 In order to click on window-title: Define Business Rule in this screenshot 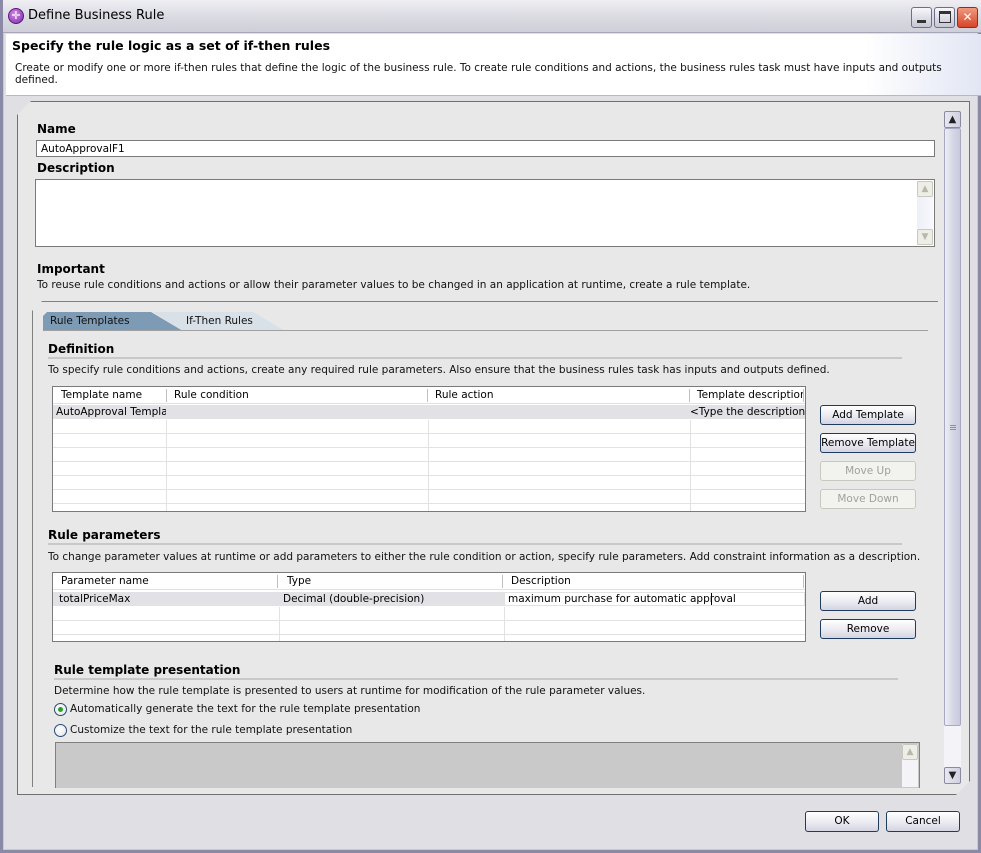, I will do `click(96, 15)`.